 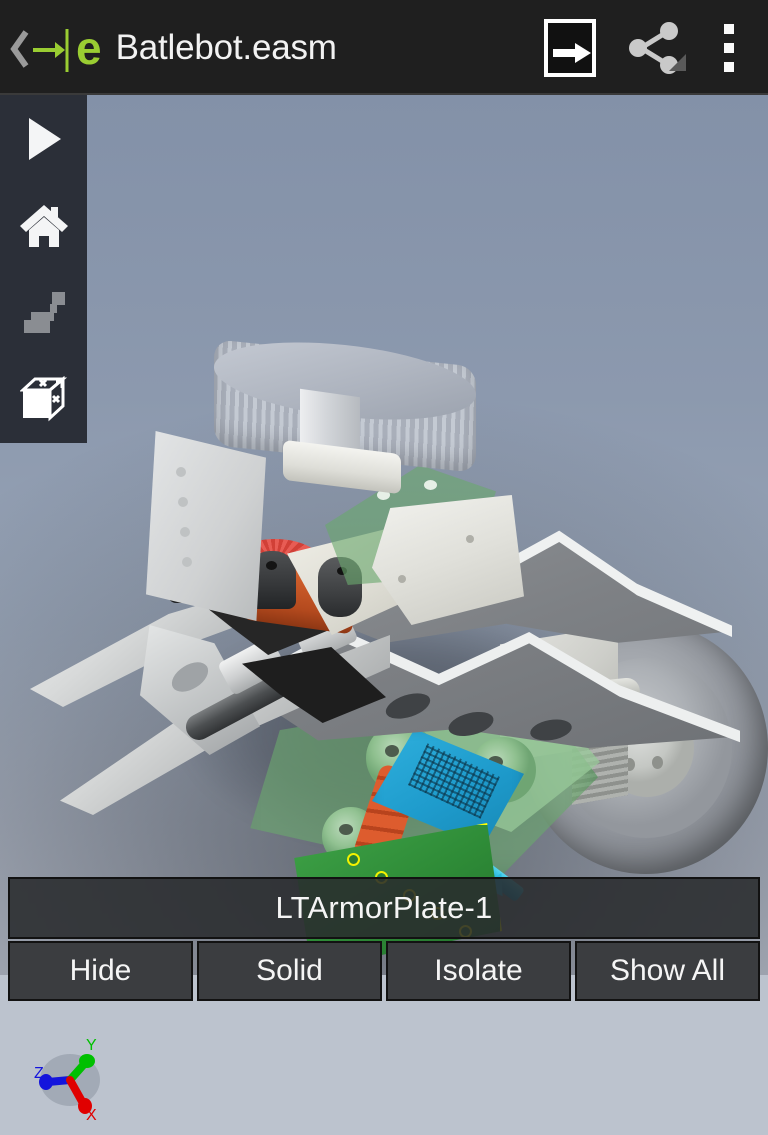 I want to click on home-icon, so click(x=44, y=226).